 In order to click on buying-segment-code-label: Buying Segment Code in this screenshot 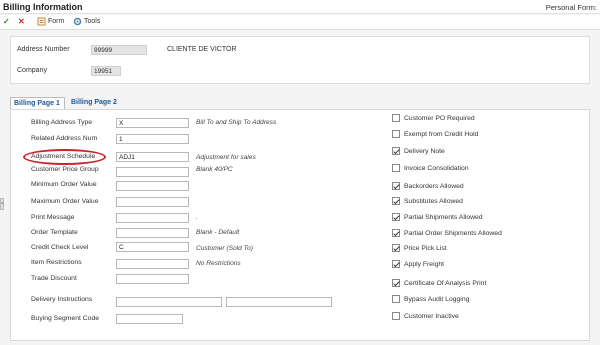, I will do `click(65, 318)`.